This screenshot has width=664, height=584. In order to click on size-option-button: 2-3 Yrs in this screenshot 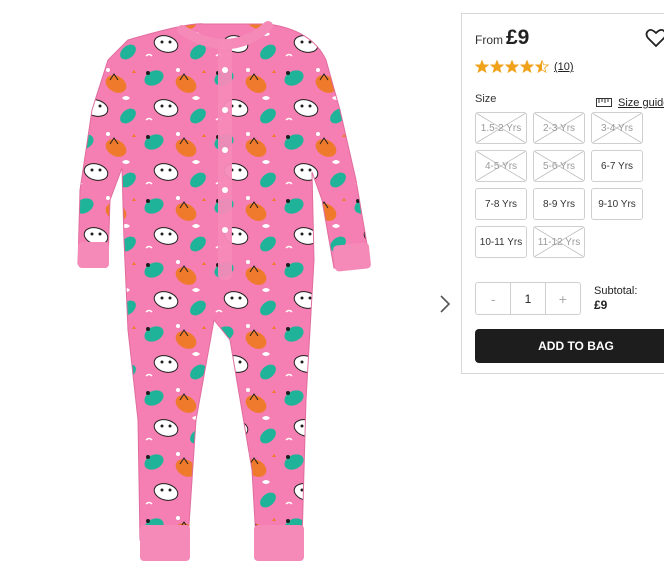, I will do `click(559, 128)`.